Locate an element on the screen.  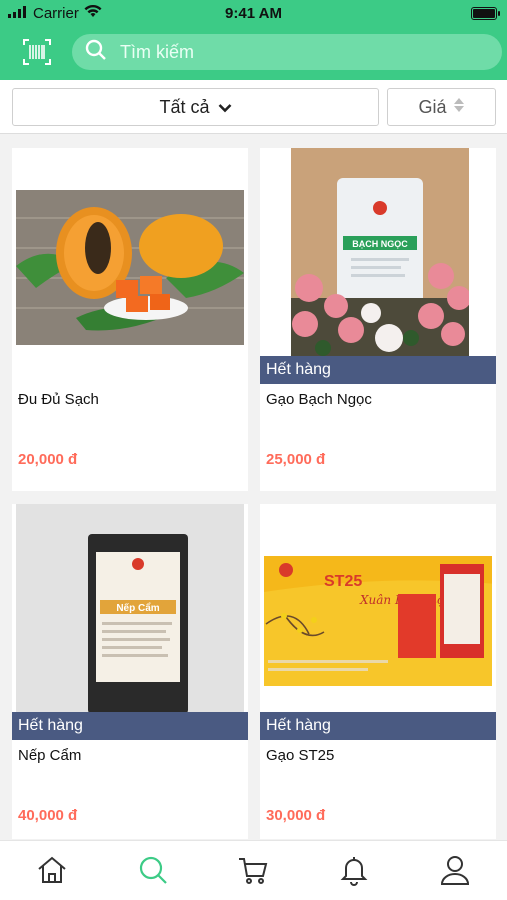
search-input is located at coordinates (290, 52).